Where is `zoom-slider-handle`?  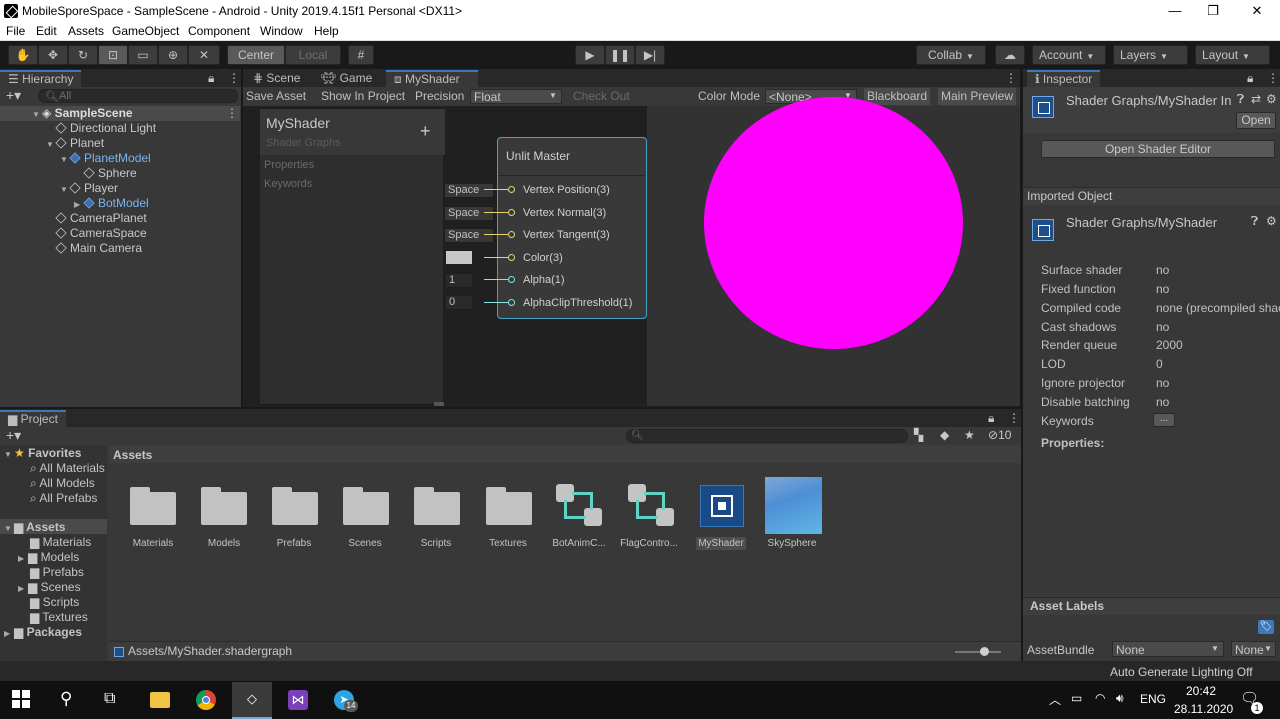
zoom-slider-handle is located at coordinates (984, 651).